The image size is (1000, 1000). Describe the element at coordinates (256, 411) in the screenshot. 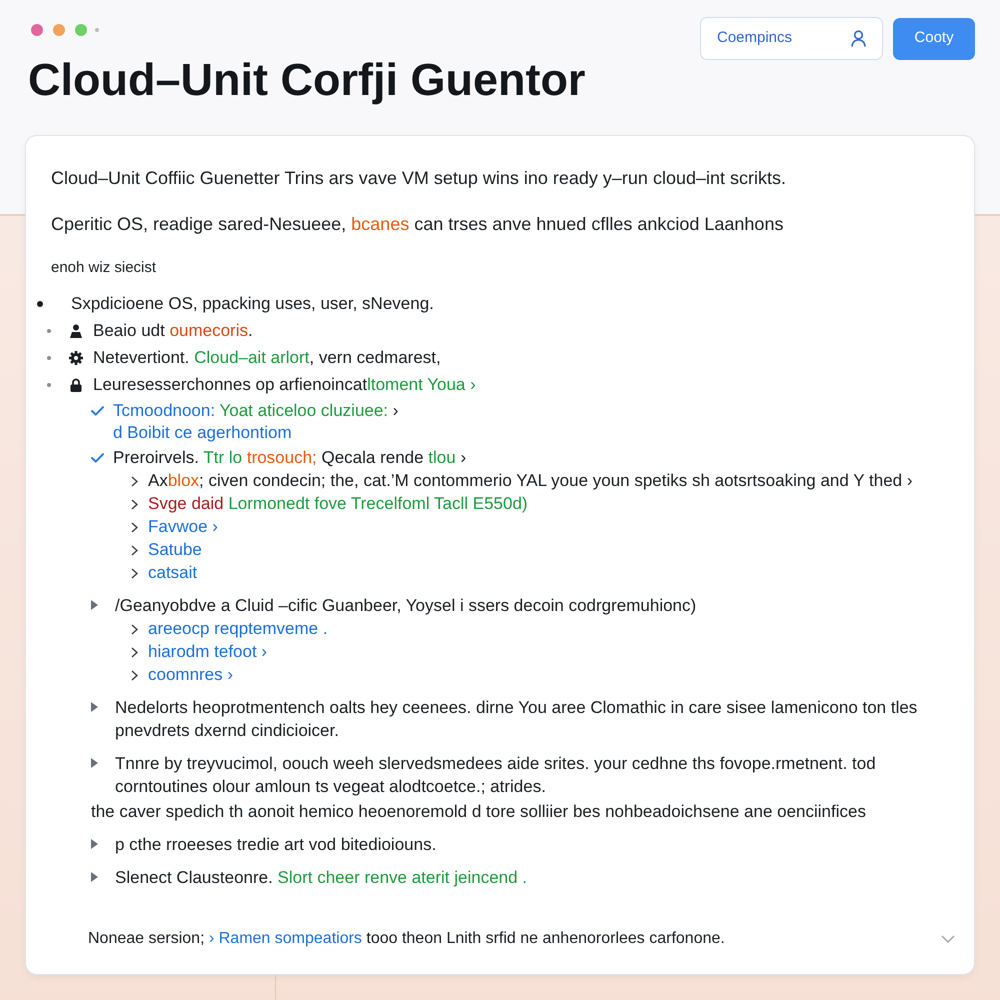

I see `list-item-text: Tcmoodnoon: Yoat aticeloo cluziuee: ›` at that location.